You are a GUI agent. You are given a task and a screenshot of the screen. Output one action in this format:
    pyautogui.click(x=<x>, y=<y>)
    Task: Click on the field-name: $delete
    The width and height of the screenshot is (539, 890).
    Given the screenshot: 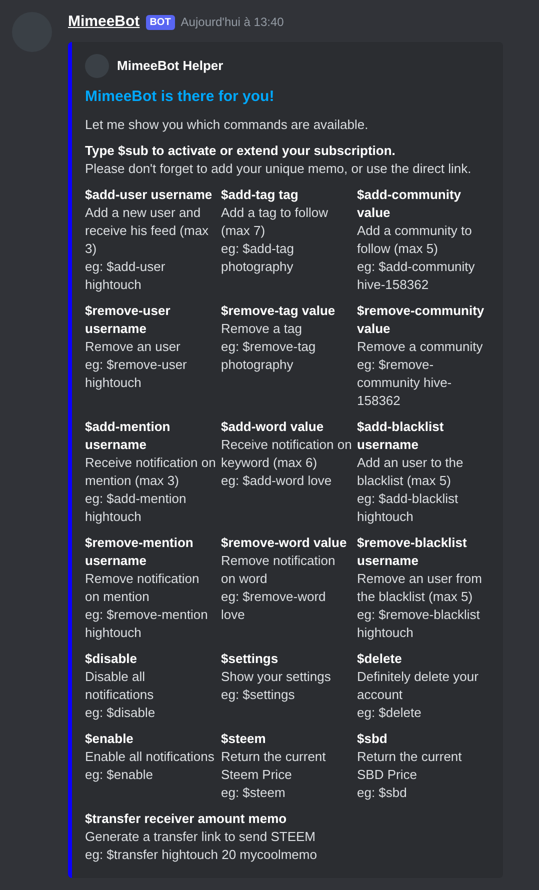 What is the action you would take?
    pyautogui.click(x=380, y=659)
    